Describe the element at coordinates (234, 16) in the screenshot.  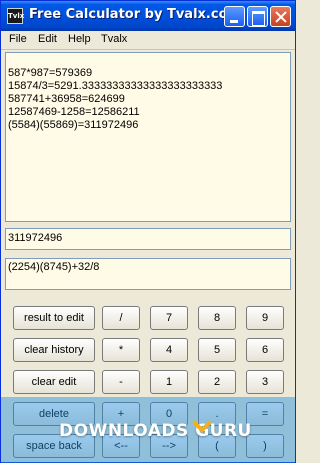
I see `minimize-button` at that location.